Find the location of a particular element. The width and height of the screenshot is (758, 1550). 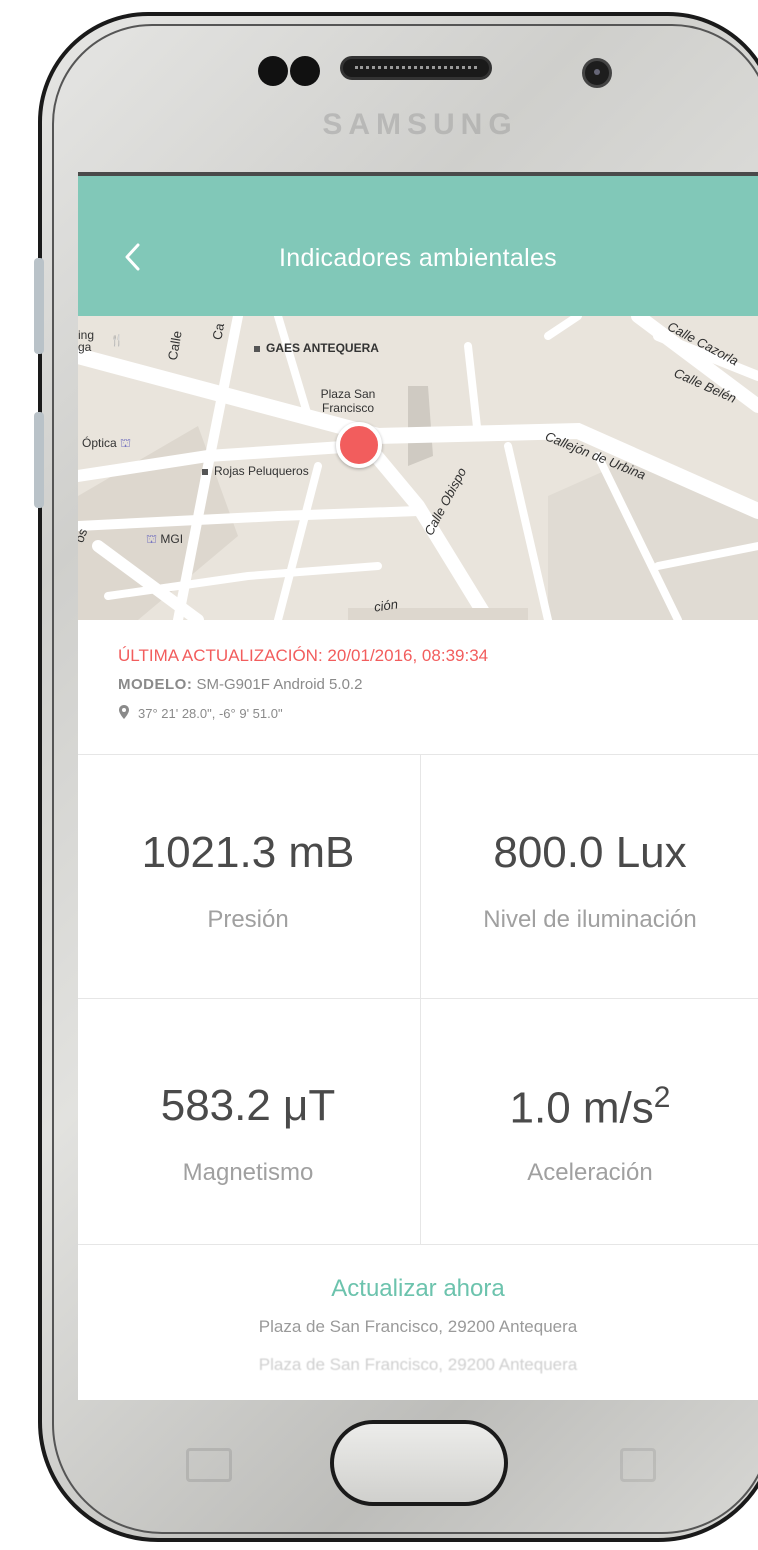

restaurant-icon: 🍴 is located at coordinates (117, 341).